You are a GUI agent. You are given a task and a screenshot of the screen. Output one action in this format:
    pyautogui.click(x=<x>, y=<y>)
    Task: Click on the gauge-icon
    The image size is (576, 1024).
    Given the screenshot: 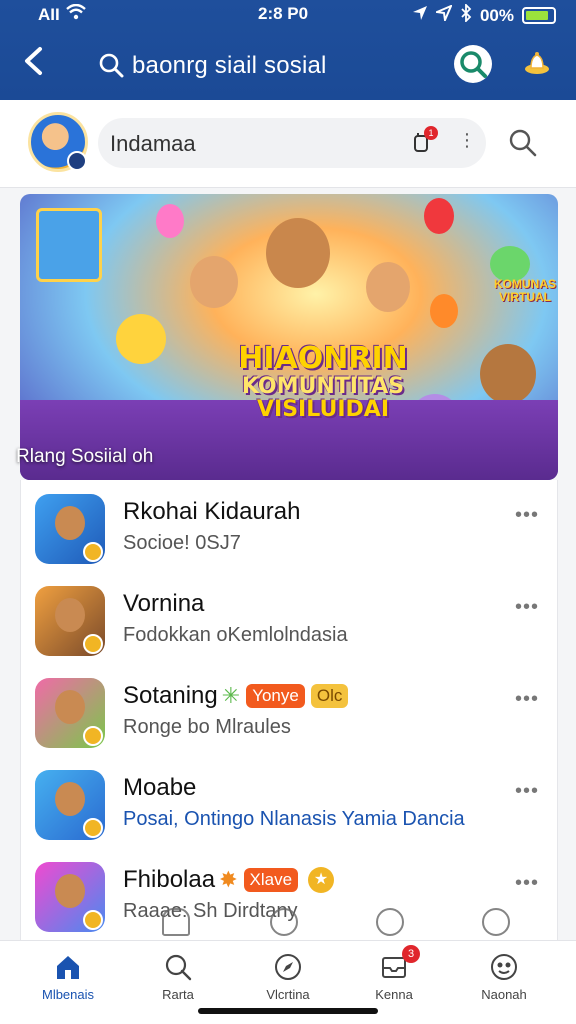 What is the action you would take?
    pyautogui.click(x=284, y=922)
    